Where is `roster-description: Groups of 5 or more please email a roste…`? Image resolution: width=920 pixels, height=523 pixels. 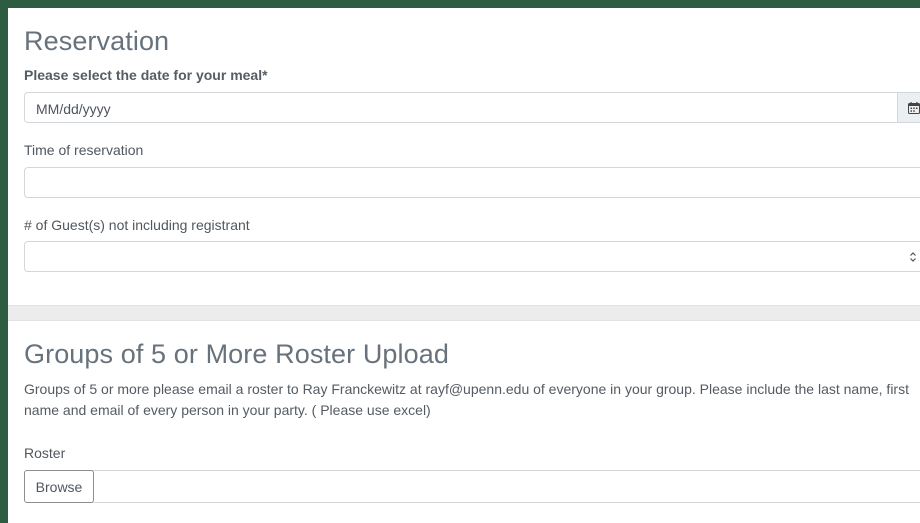
roster-description: Groups of 5 or more please email a roste… is located at coordinates (466, 399).